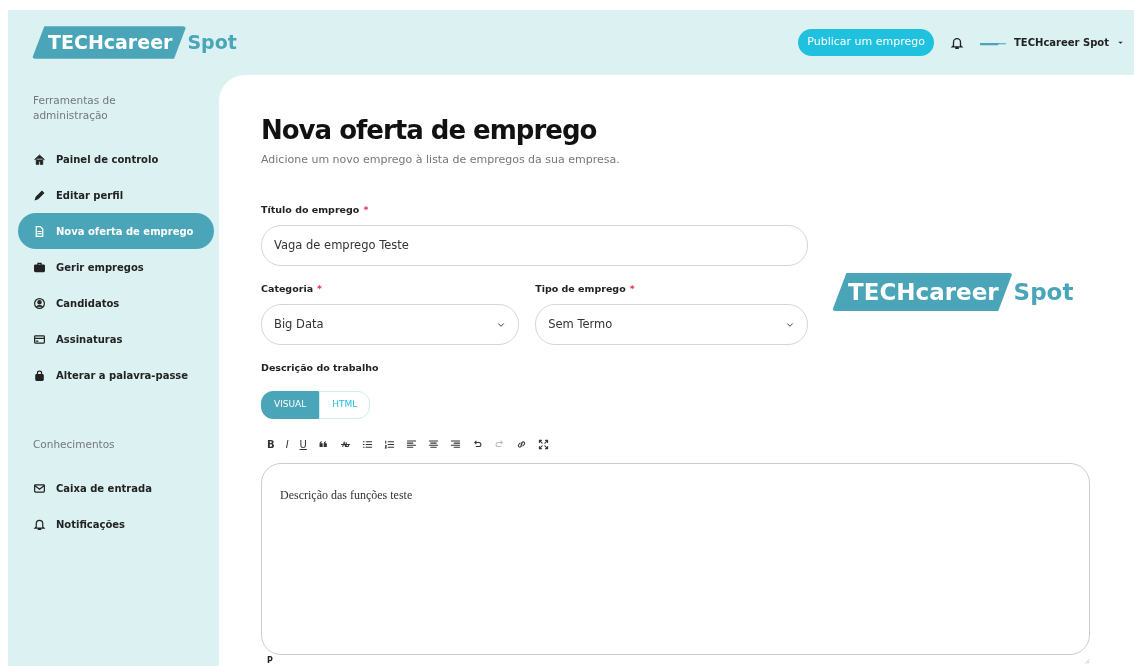  Describe the element at coordinates (116, 303) in the screenshot. I see `sidebar-item: Candidatos` at that location.